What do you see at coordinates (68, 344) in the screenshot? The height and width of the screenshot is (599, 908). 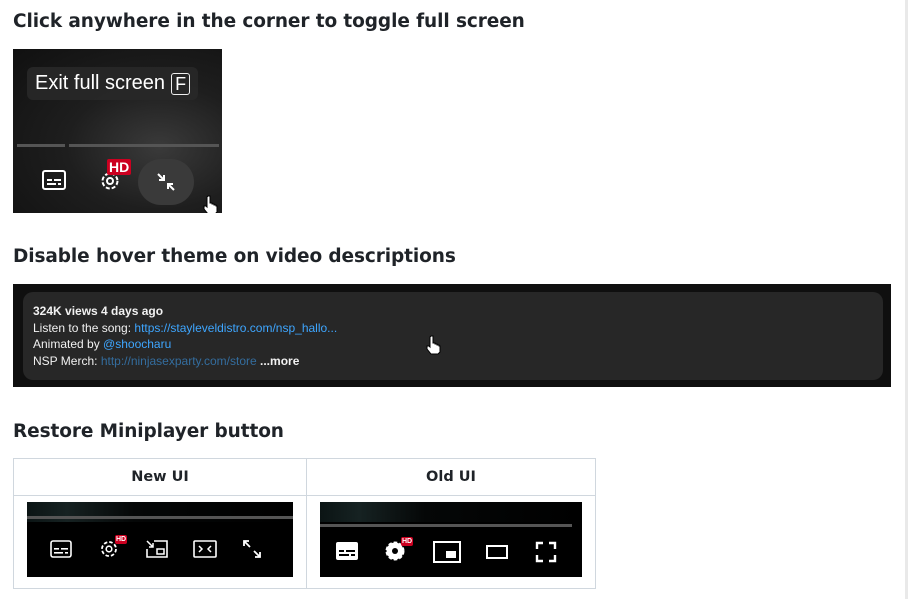 I see `description-text: Animated by` at bounding box center [68, 344].